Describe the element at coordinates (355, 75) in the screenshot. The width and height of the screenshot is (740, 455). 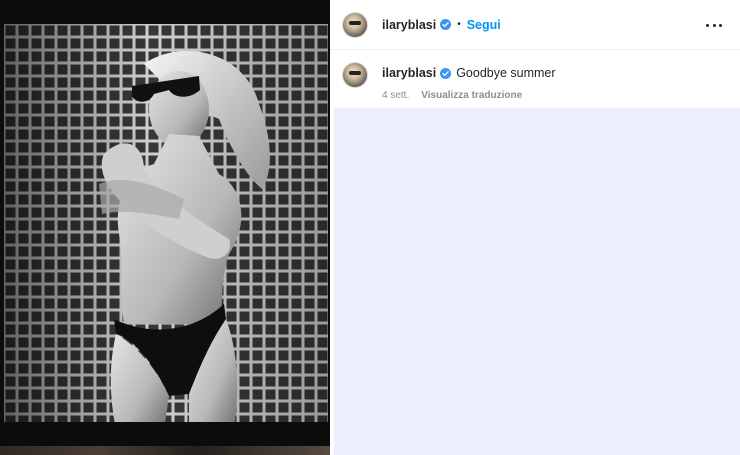
I see `caption-author-avatar` at that location.